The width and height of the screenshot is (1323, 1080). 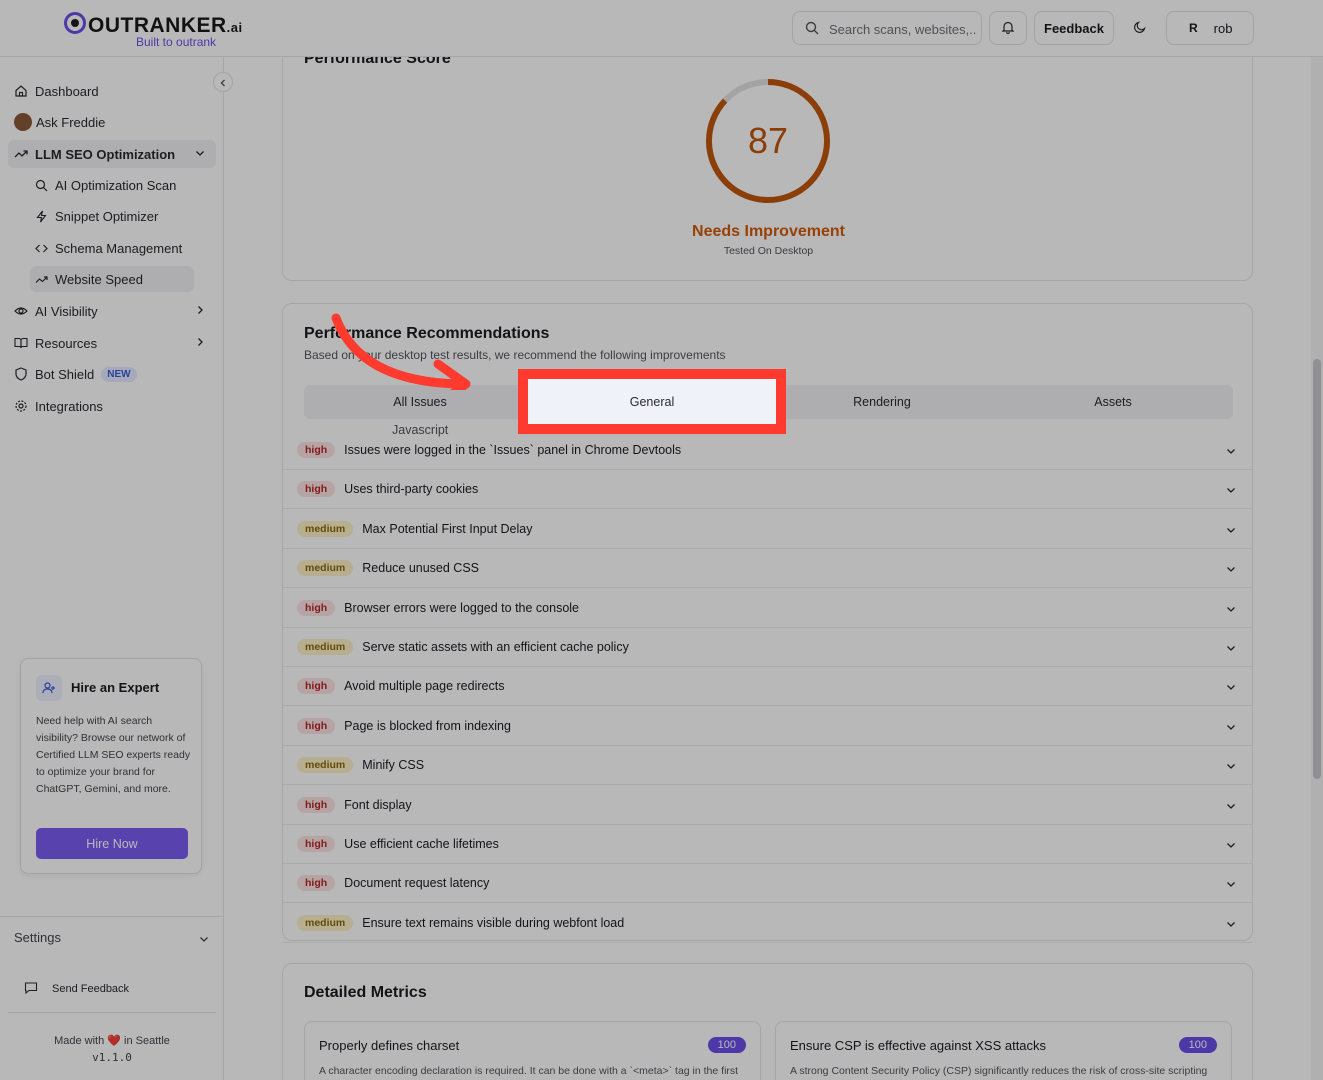 What do you see at coordinates (21, 374) in the screenshot?
I see `shield-icon` at bounding box center [21, 374].